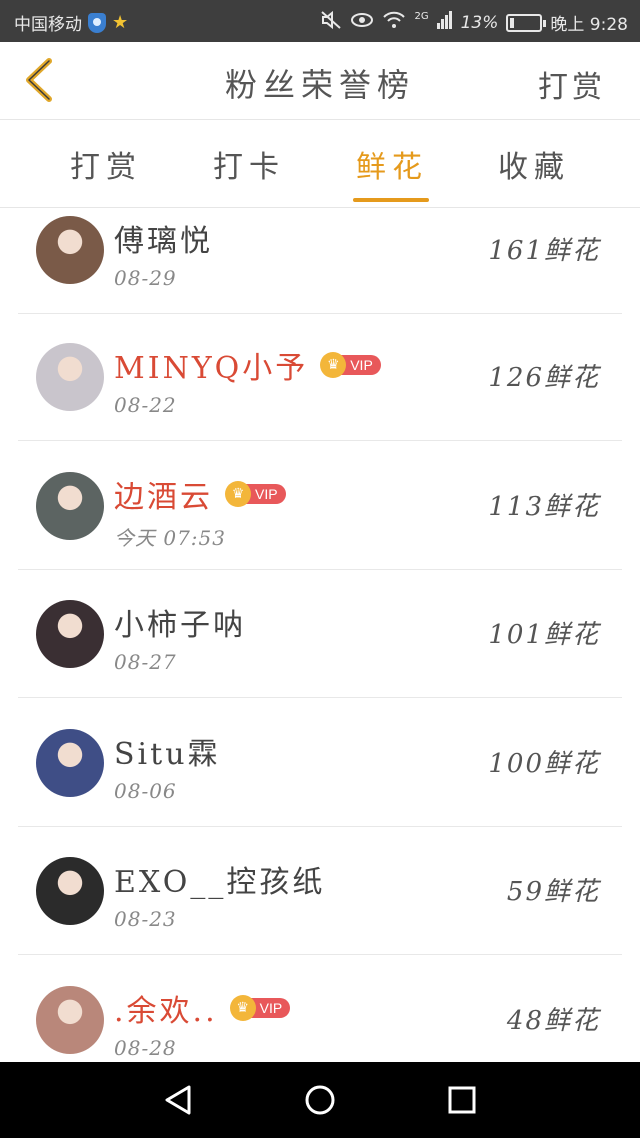  What do you see at coordinates (320, 763) in the screenshot?
I see `list-item: Situ霖 08-06 100鲜花` at bounding box center [320, 763].